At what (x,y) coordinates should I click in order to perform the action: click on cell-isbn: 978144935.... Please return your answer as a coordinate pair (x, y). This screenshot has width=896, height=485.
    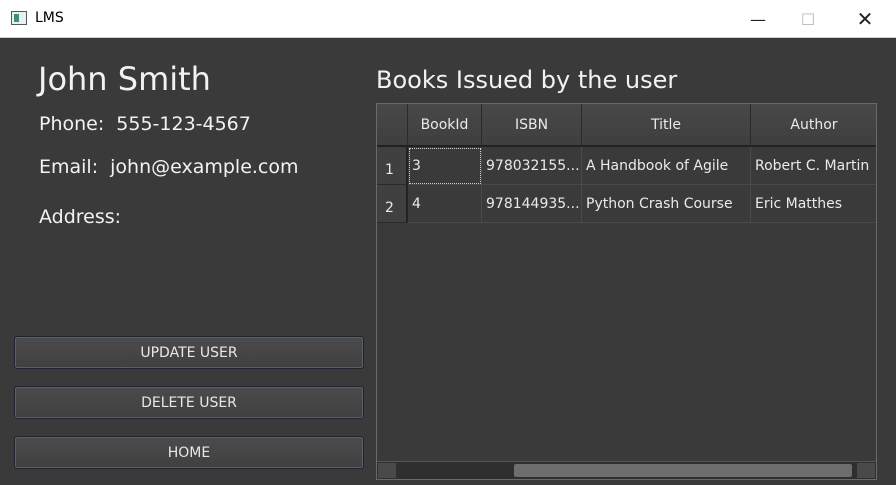
    Looking at the image, I should click on (532, 204).